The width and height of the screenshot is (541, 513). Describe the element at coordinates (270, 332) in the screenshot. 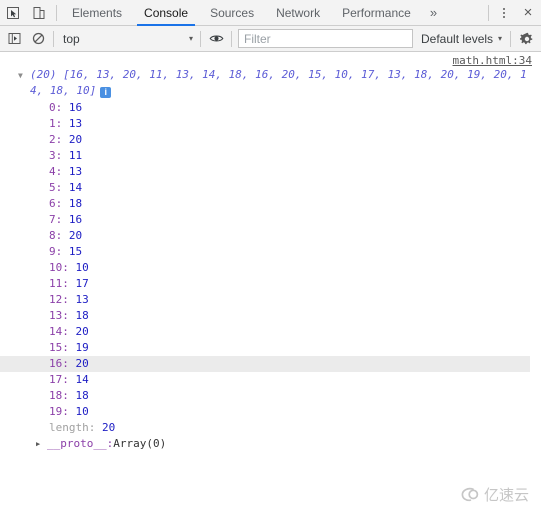

I see `array-property-row: 14: 20` at that location.